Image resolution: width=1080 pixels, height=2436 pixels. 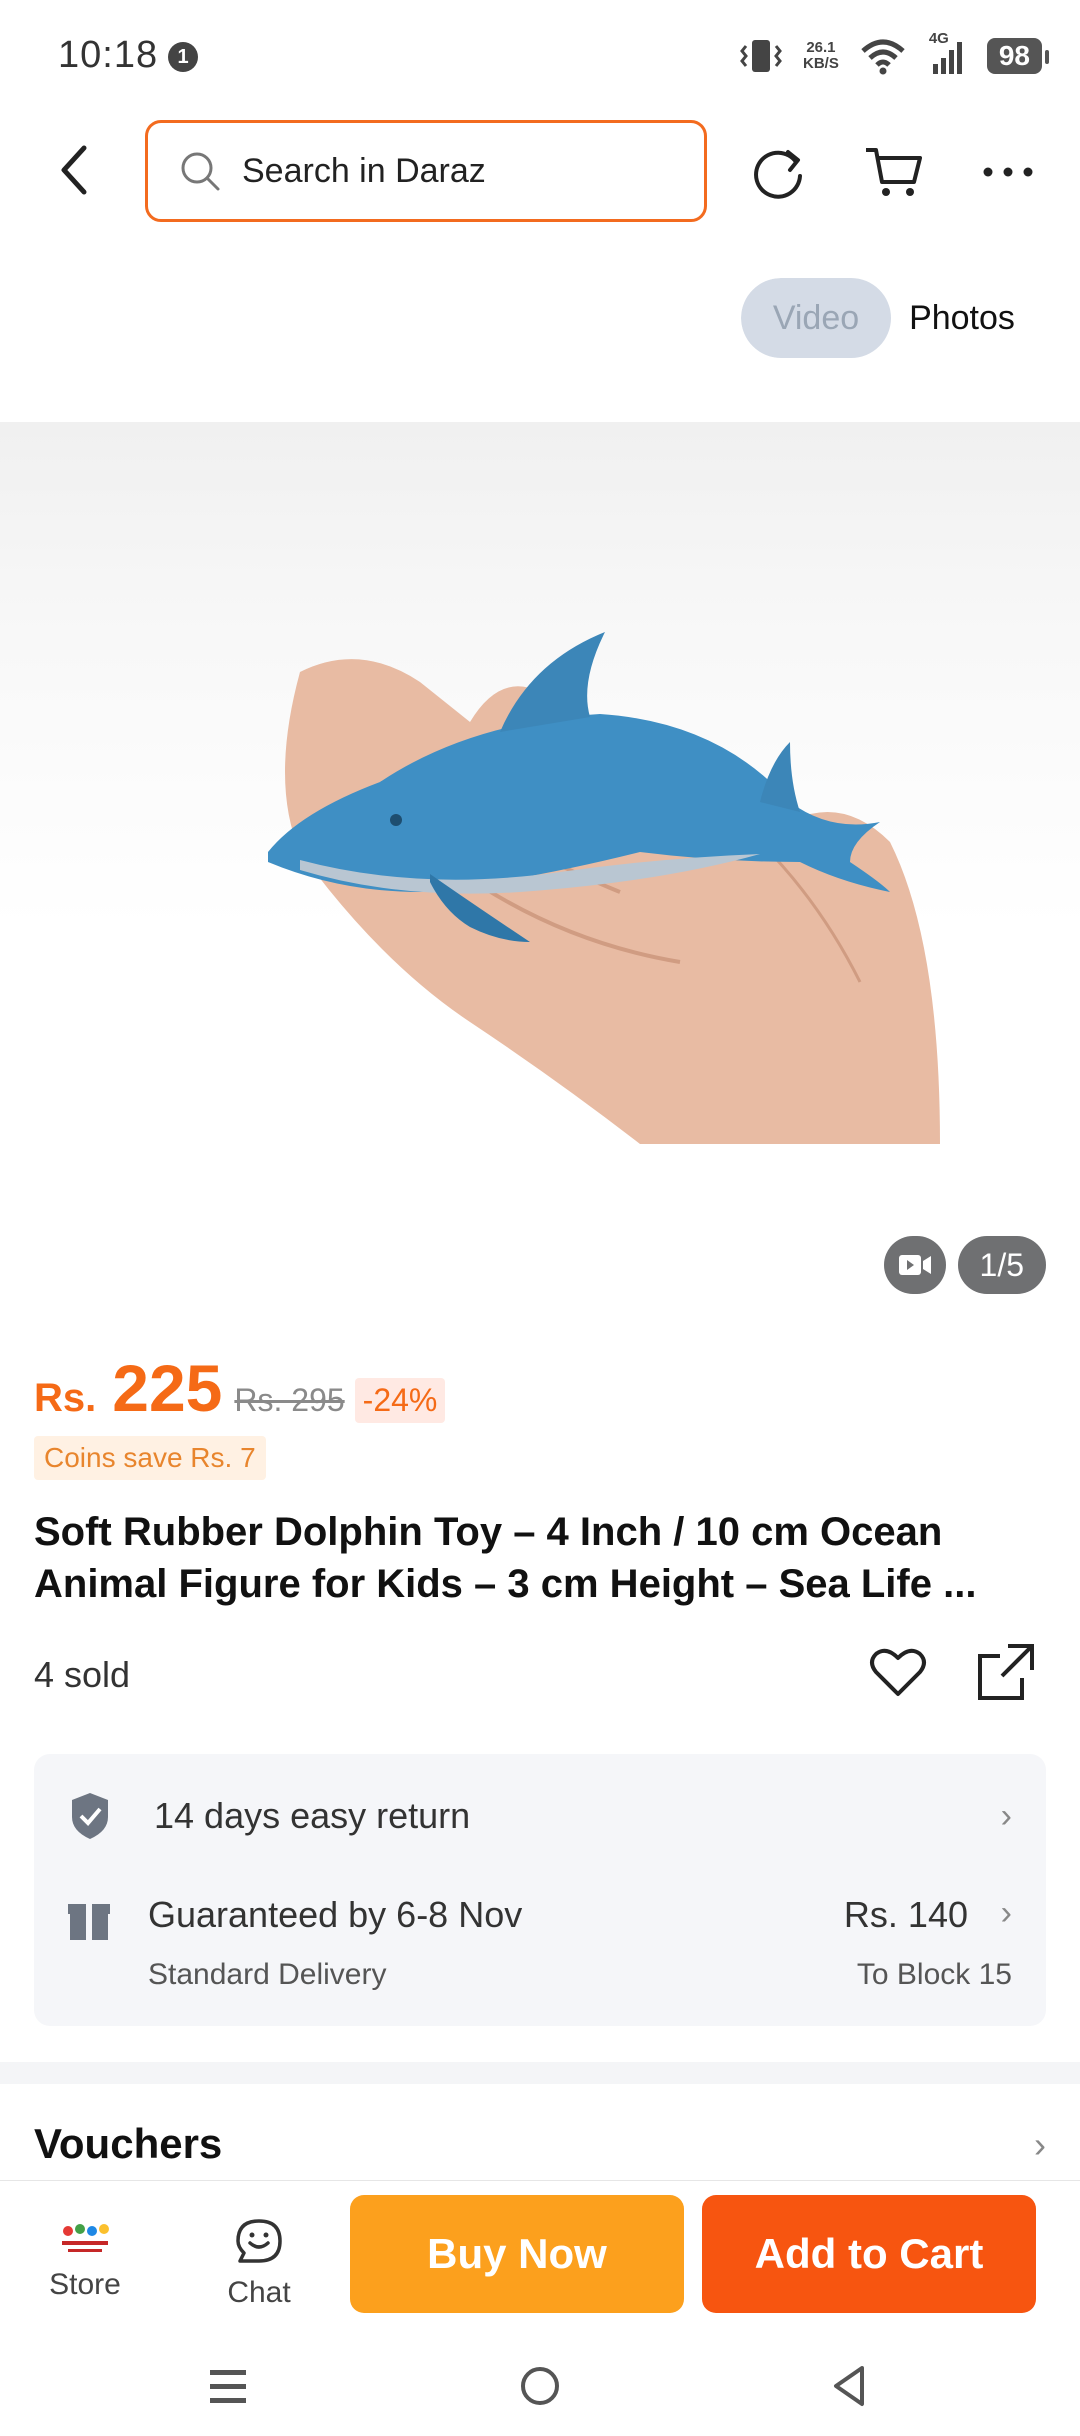 I want to click on top-navigation: Search in Daraz, so click(x=540, y=172).